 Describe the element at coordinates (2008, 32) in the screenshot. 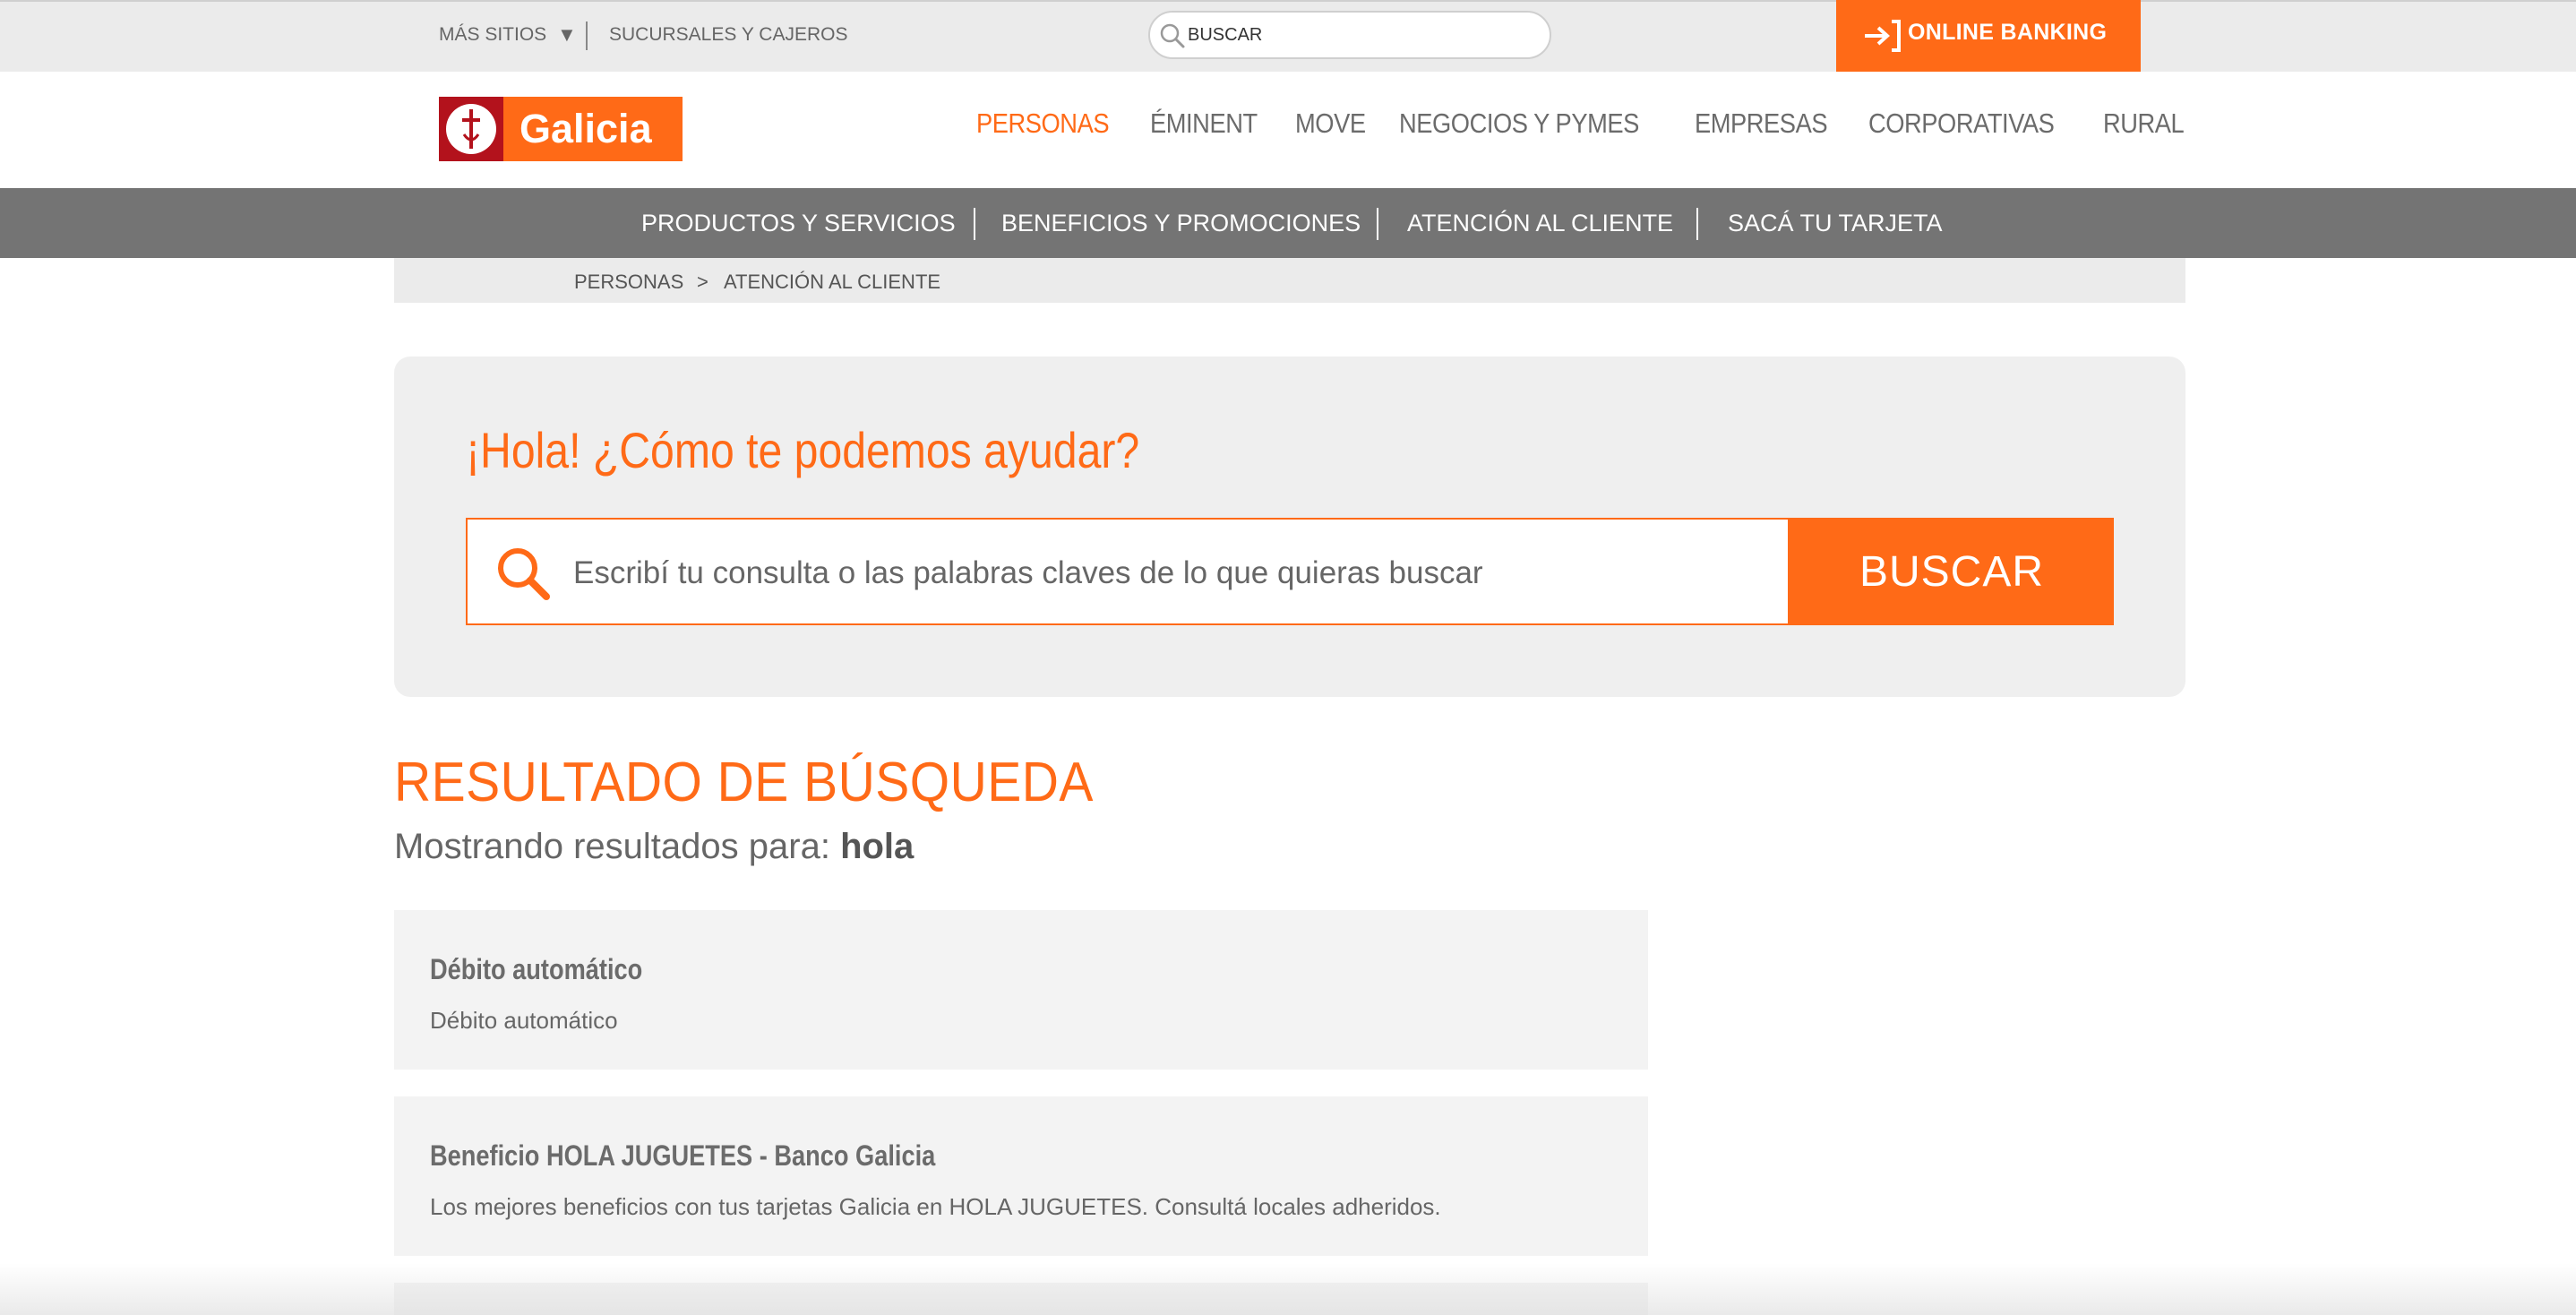

I see `online-banking-label: ONLINE BANKING` at that location.